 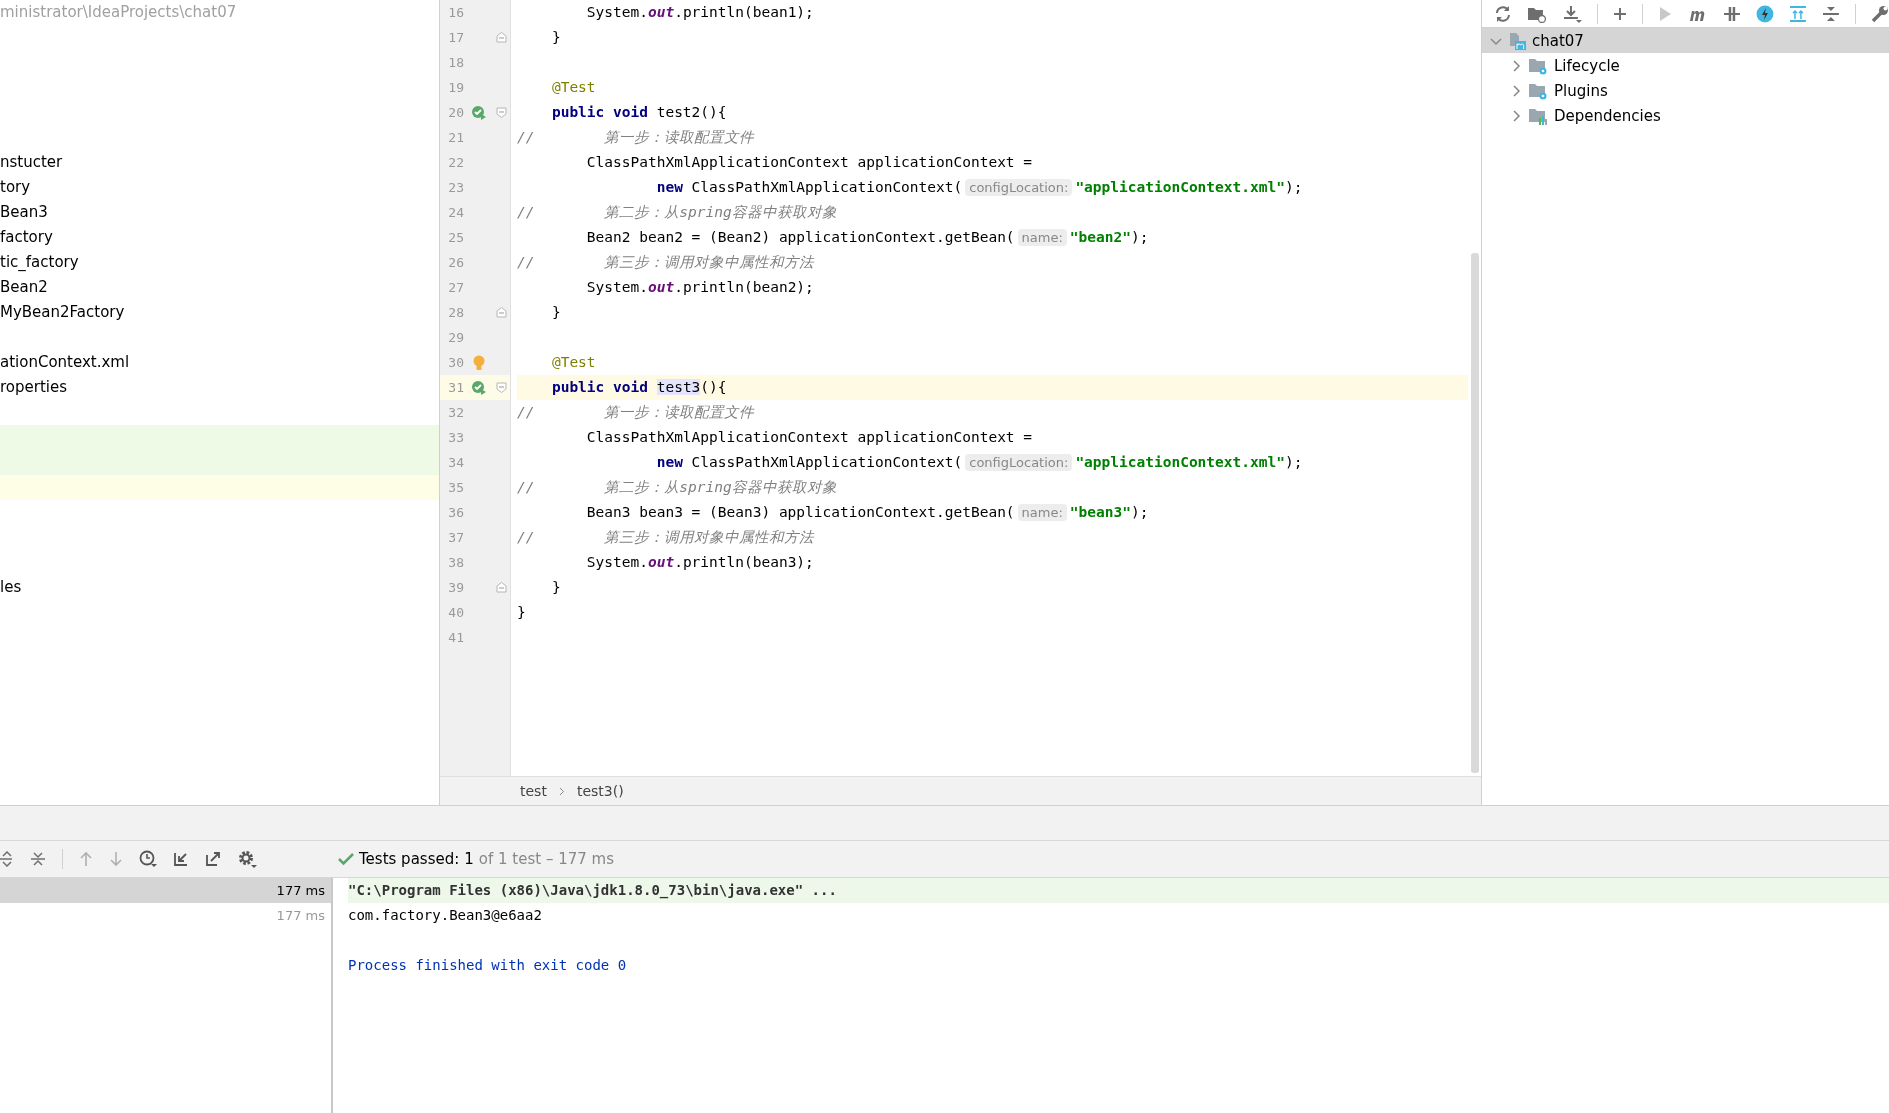 I want to click on project-path: ministrator\IdeaProjects\chat07, so click(x=118, y=12).